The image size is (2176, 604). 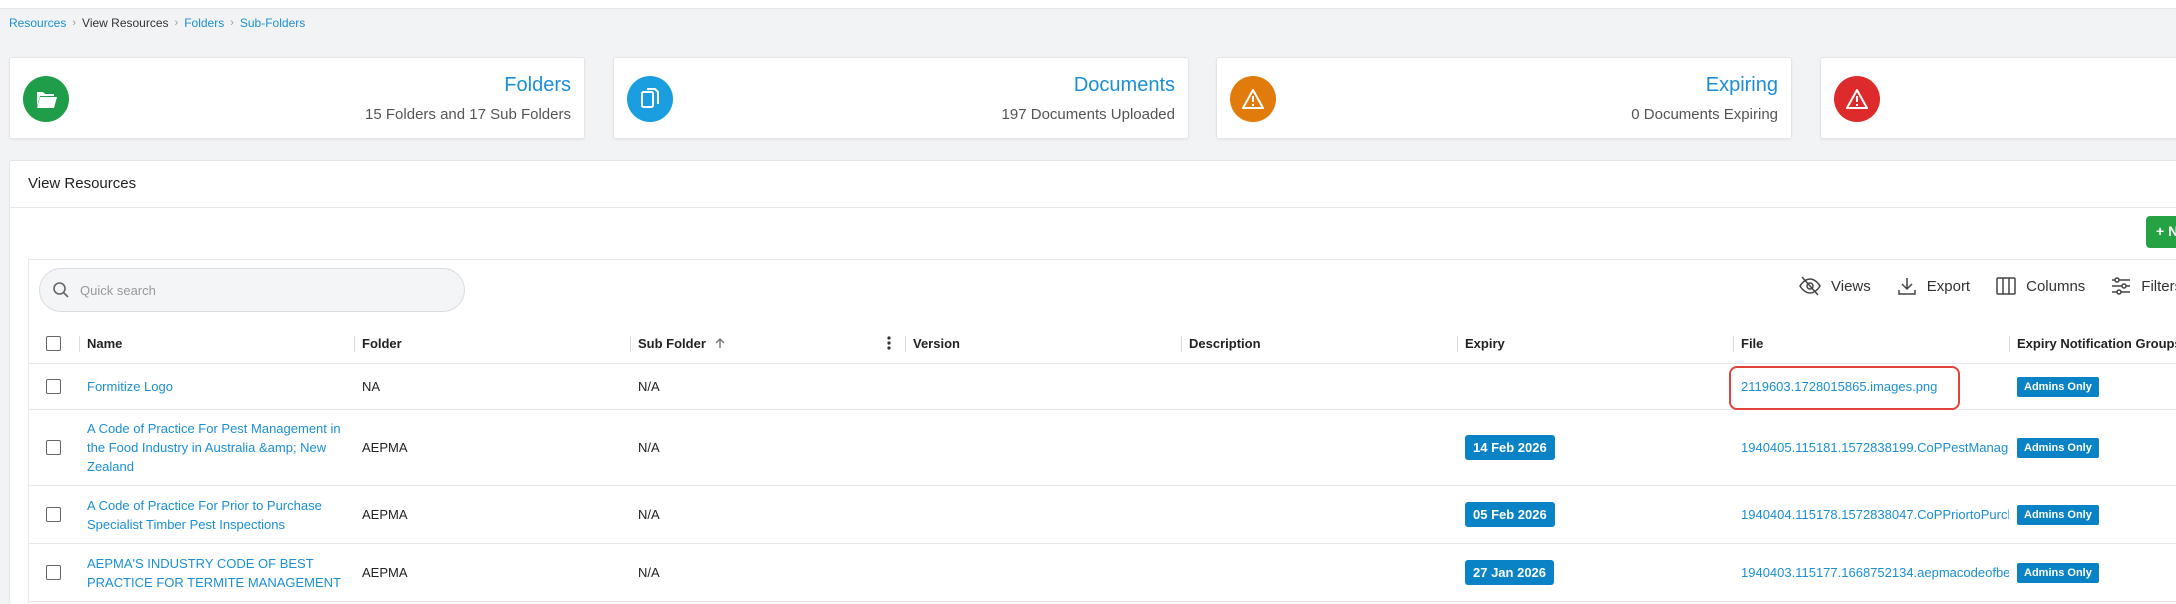 What do you see at coordinates (672, 343) in the screenshot?
I see `sub-folder-label: Sub Folder` at bounding box center [672, 343].